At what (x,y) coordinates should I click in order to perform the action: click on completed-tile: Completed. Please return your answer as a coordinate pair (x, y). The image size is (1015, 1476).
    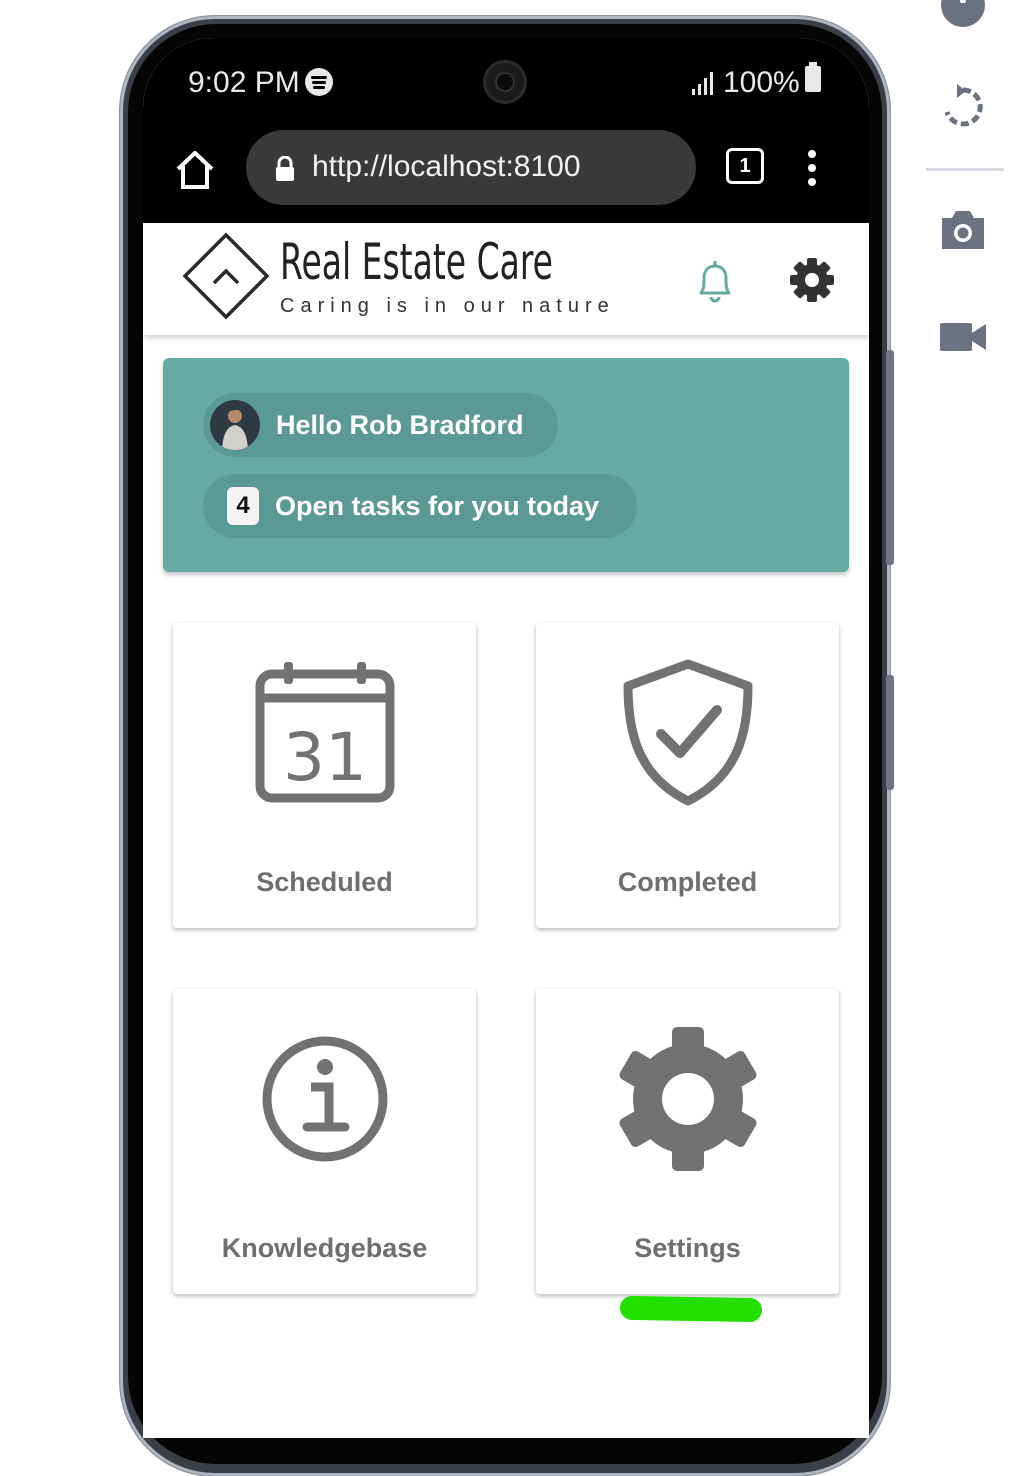
    Looking at the image, I should click on (687, 775).